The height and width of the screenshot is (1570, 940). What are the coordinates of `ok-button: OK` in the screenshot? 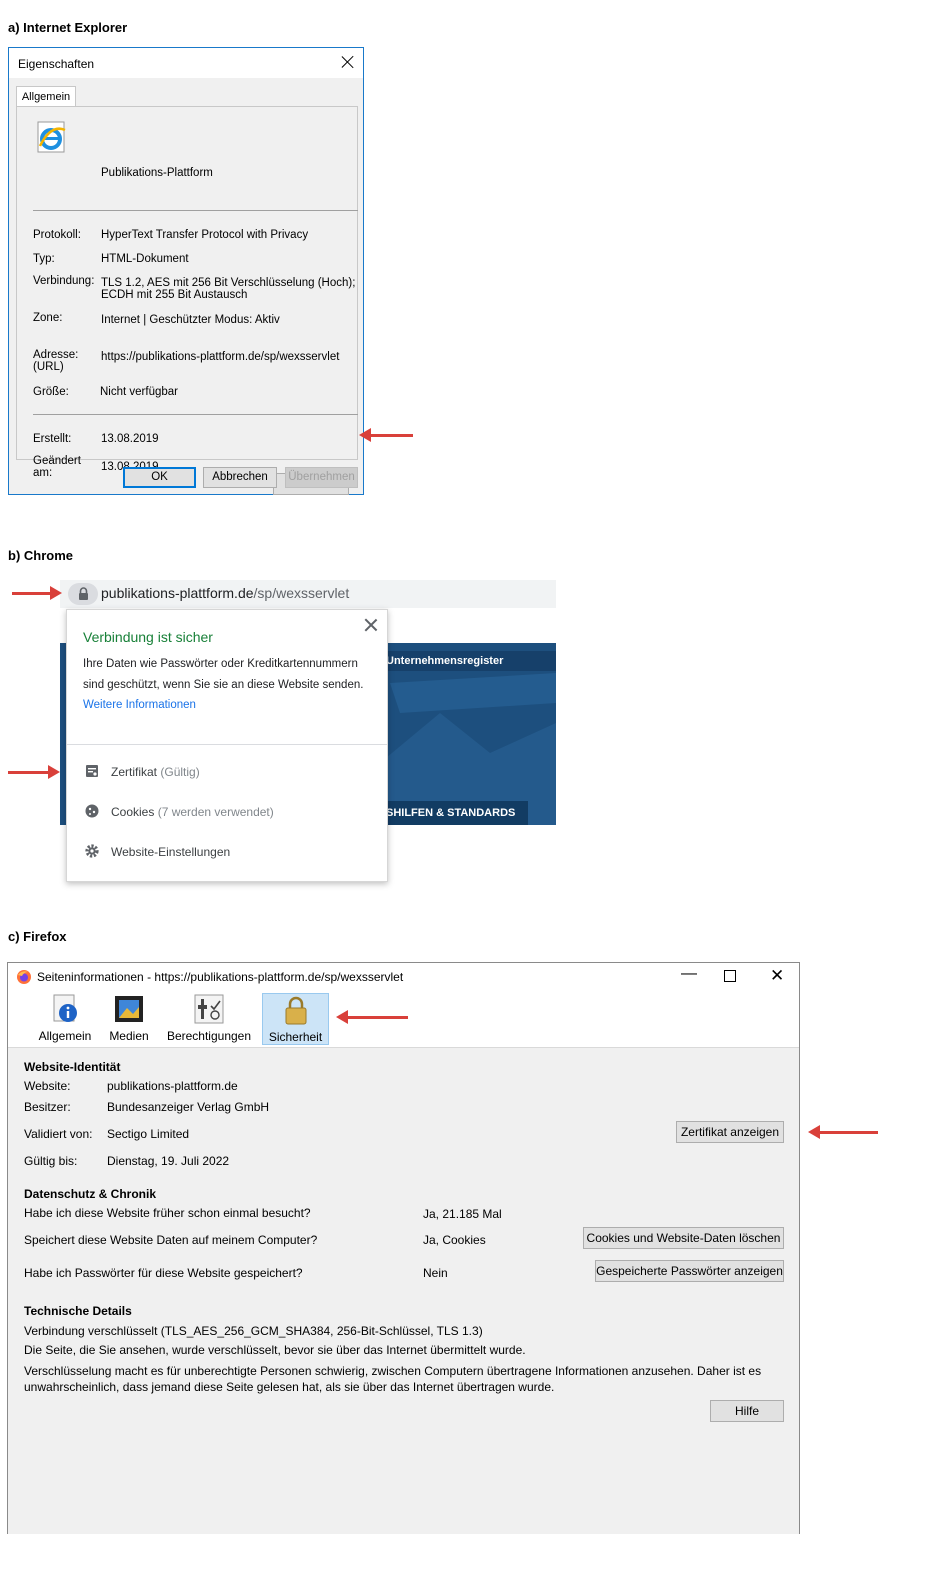 It's located at (159, 477).